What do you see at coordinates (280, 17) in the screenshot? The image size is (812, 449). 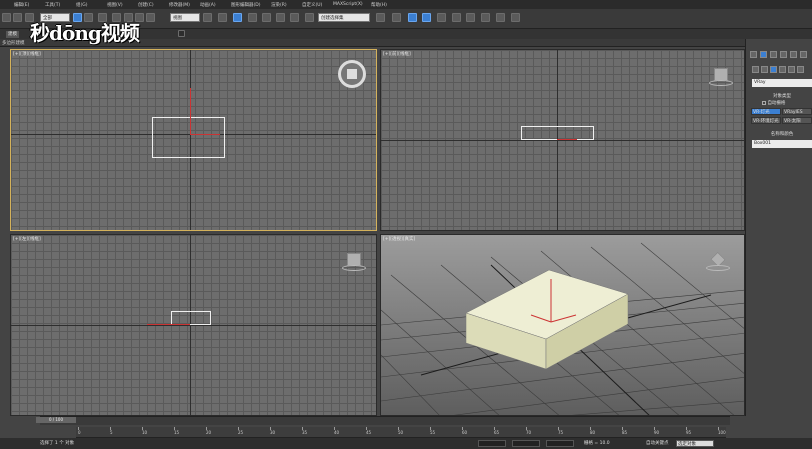 I see `percent-snap-icon` at bounding box center [280, 17].